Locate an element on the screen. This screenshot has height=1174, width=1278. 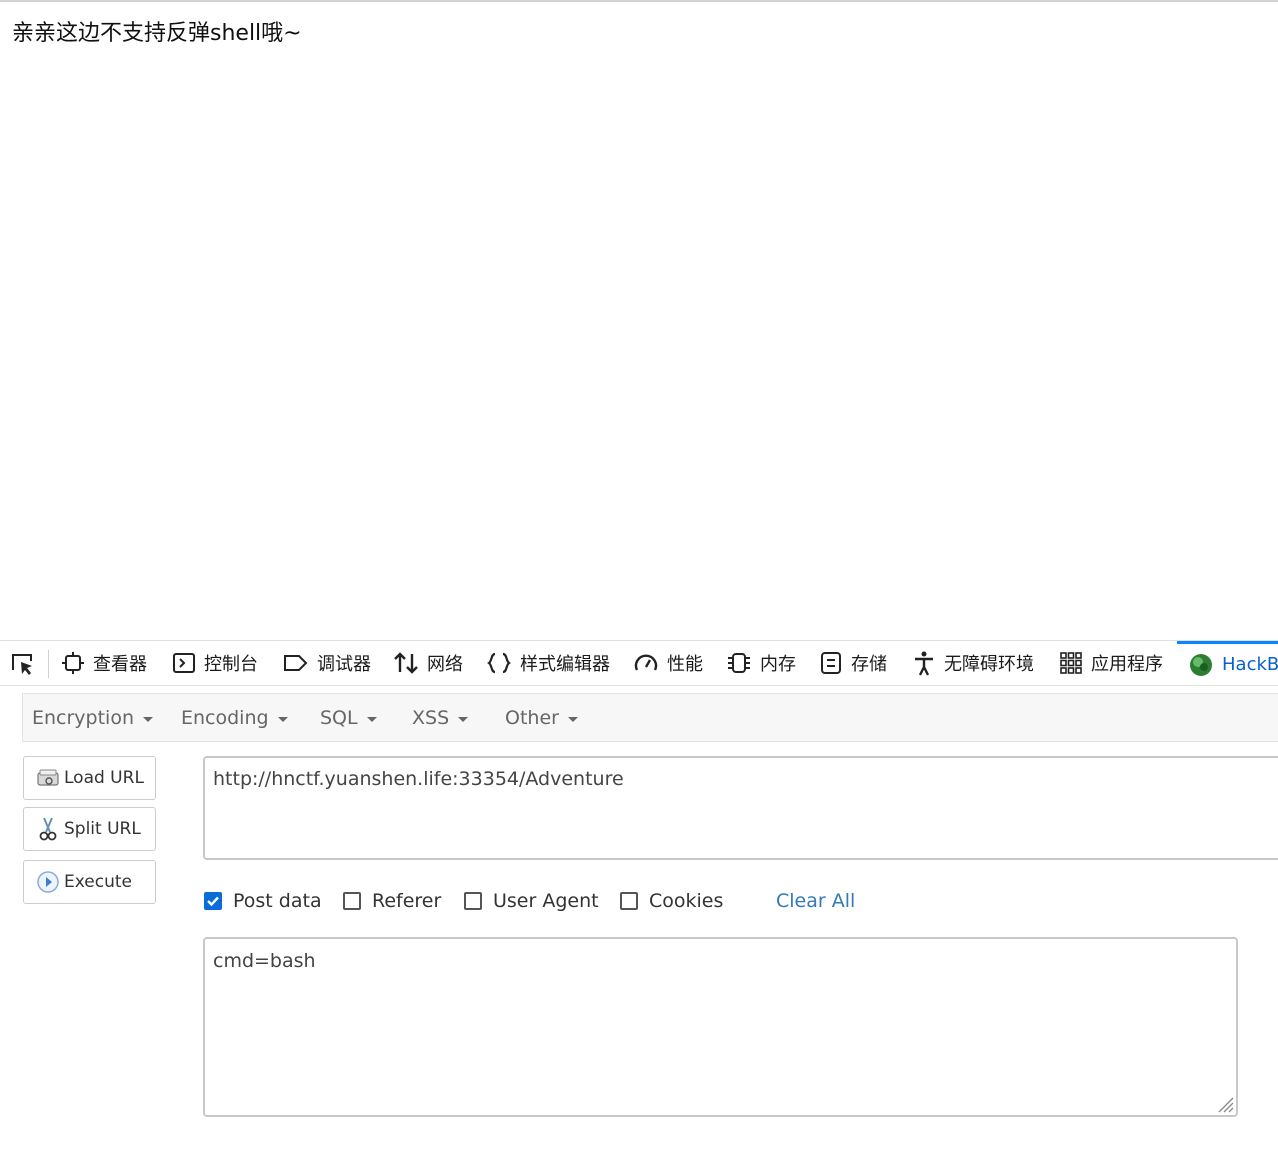
tab-label: 调试器 is located at coordinates (344, 664).